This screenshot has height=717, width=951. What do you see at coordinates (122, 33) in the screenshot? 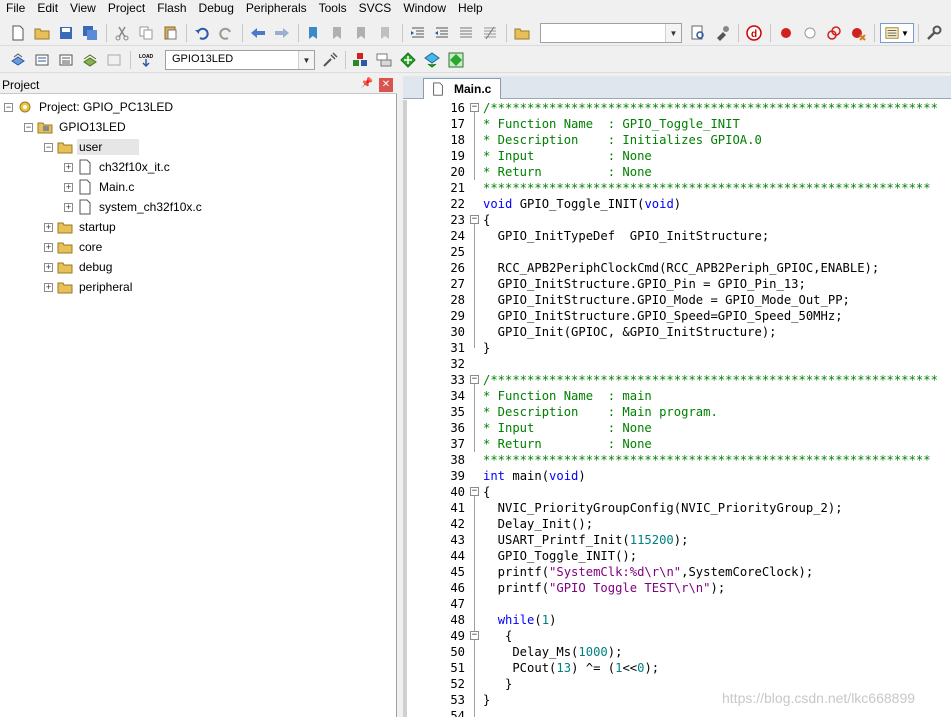
I see `cut-icon` at bounding box center [122, 33].